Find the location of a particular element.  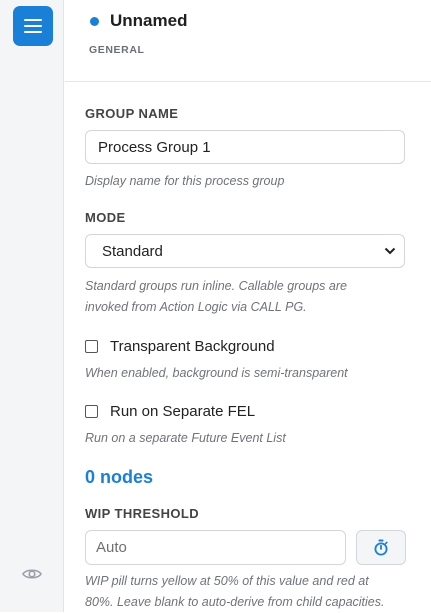

wip-threshold-placeholder: Auto is located at coordinates (111, 547).